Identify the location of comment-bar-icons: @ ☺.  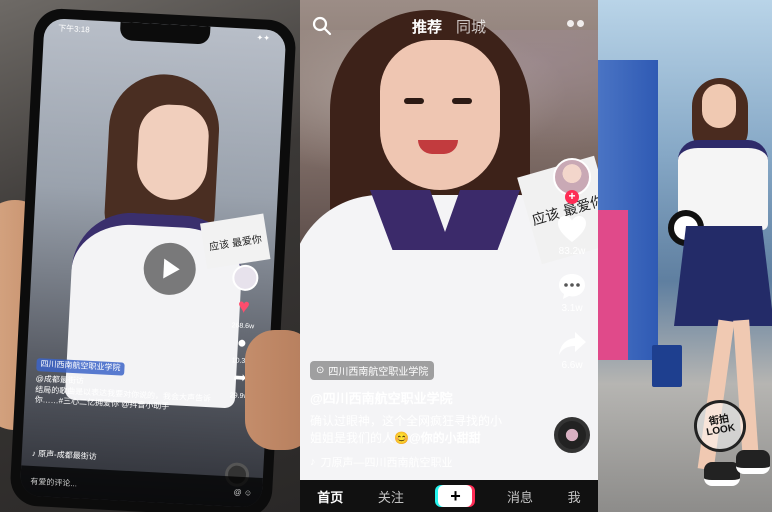
(243, 492).